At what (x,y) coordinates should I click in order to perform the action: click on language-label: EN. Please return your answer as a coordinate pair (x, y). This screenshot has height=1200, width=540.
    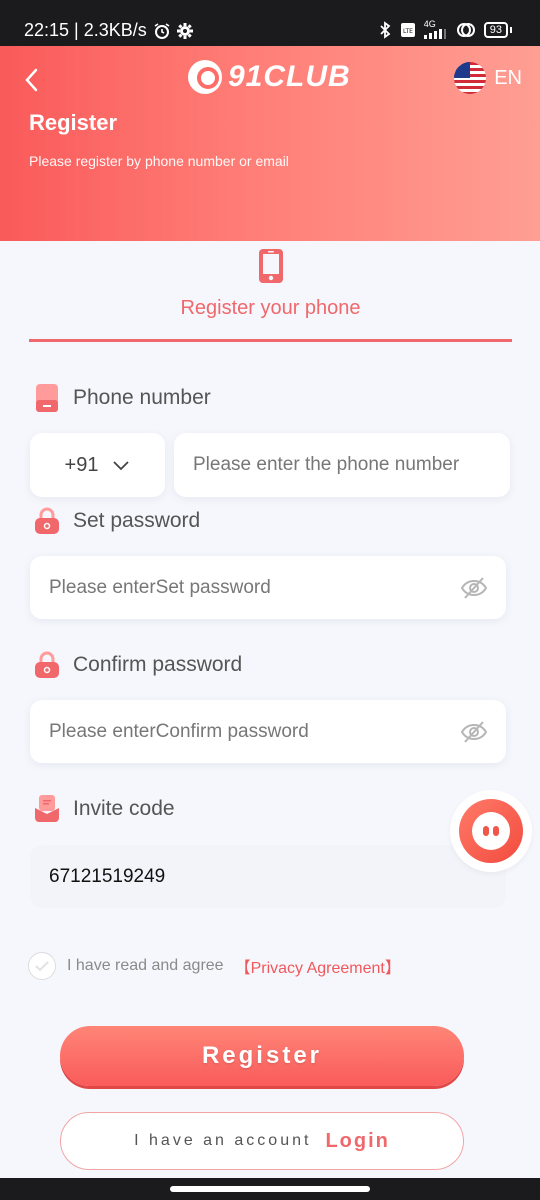
    Looking at the image, I should click on (508, 77).